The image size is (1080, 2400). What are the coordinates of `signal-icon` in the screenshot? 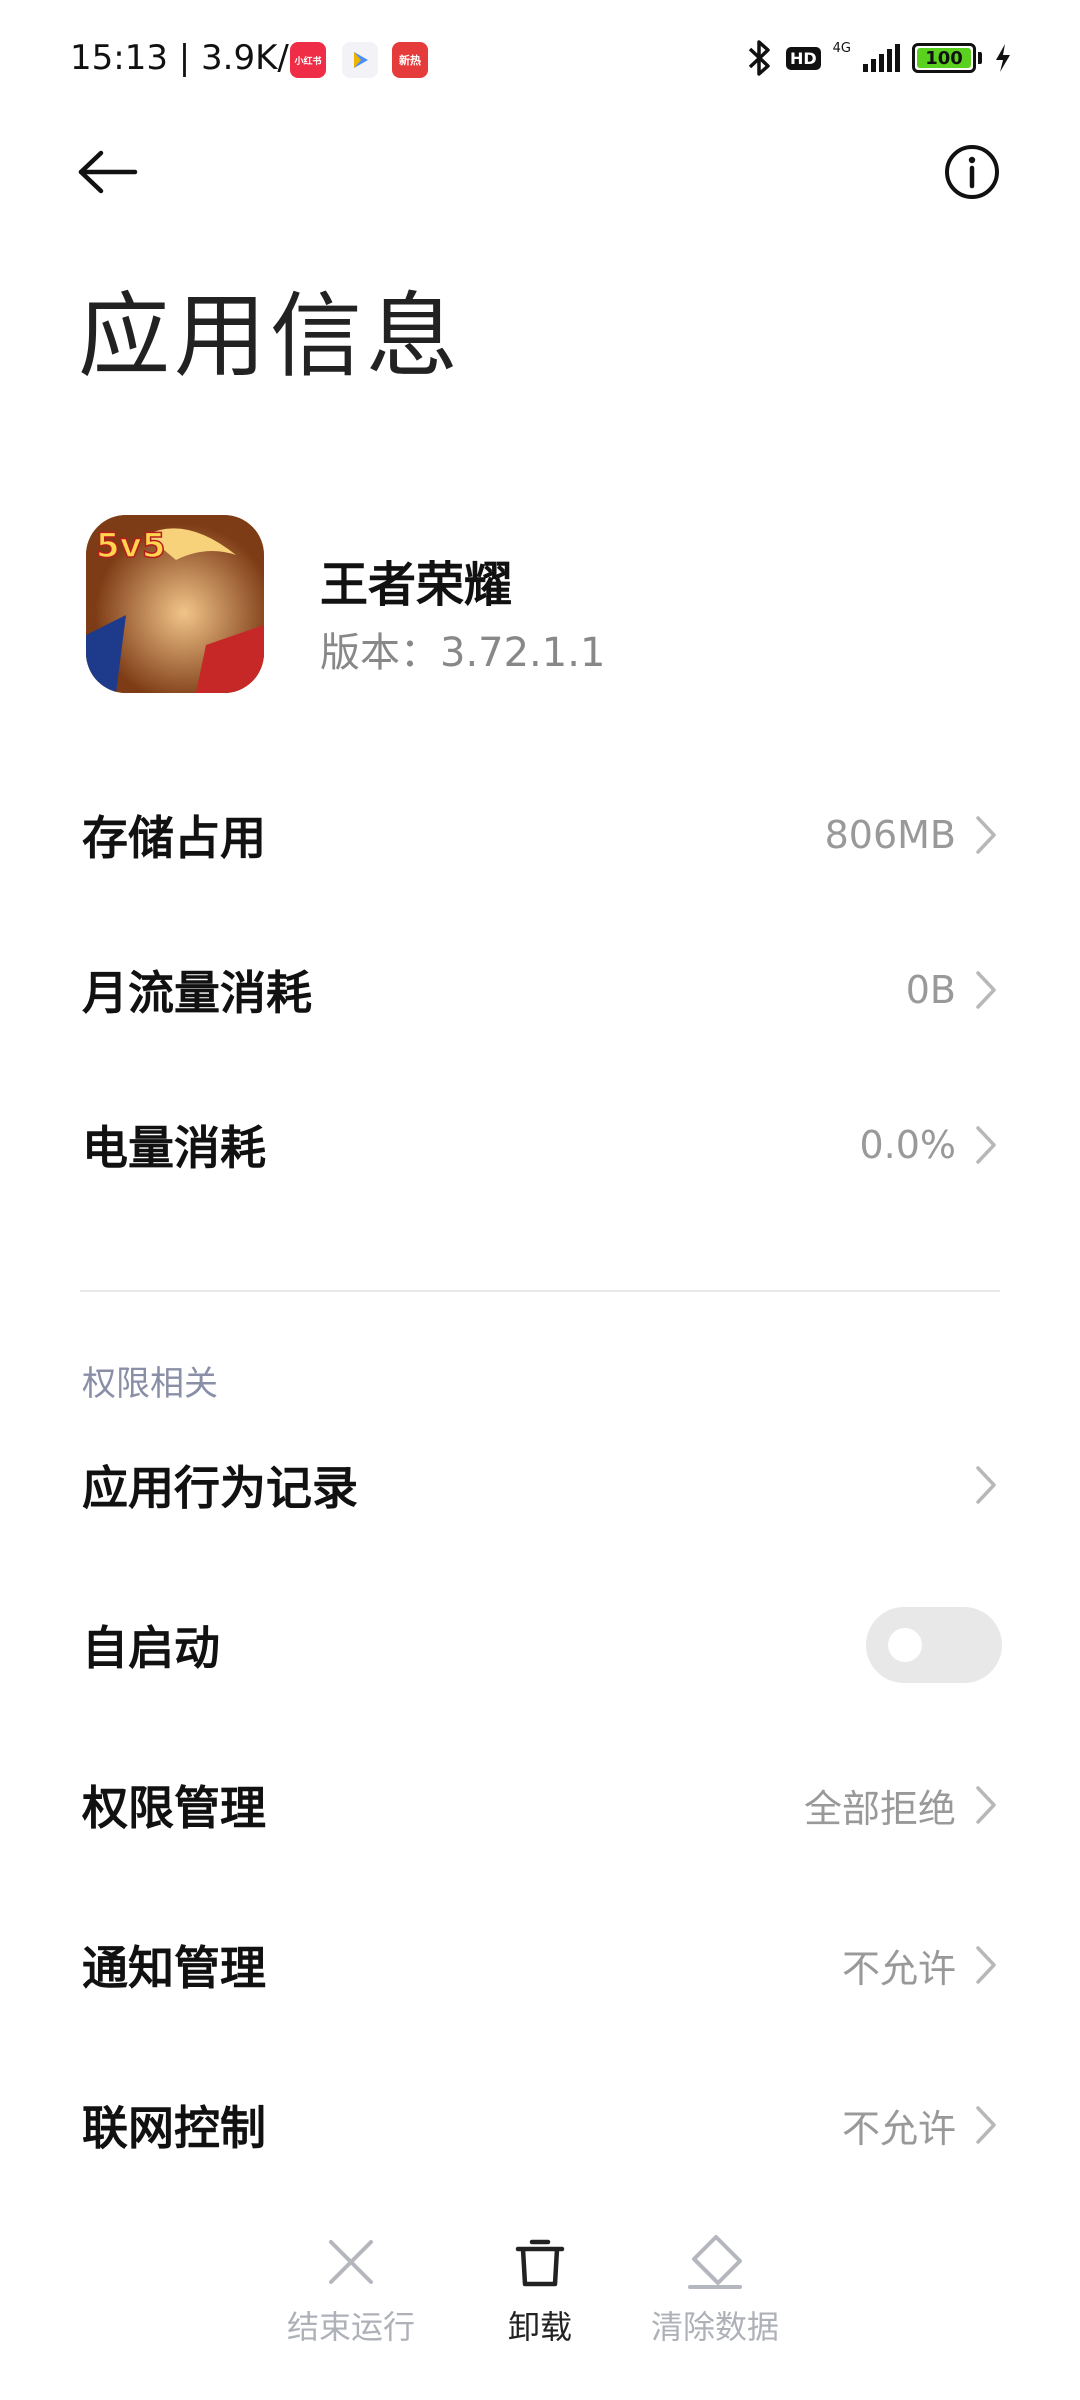 It's located at (881, 58).